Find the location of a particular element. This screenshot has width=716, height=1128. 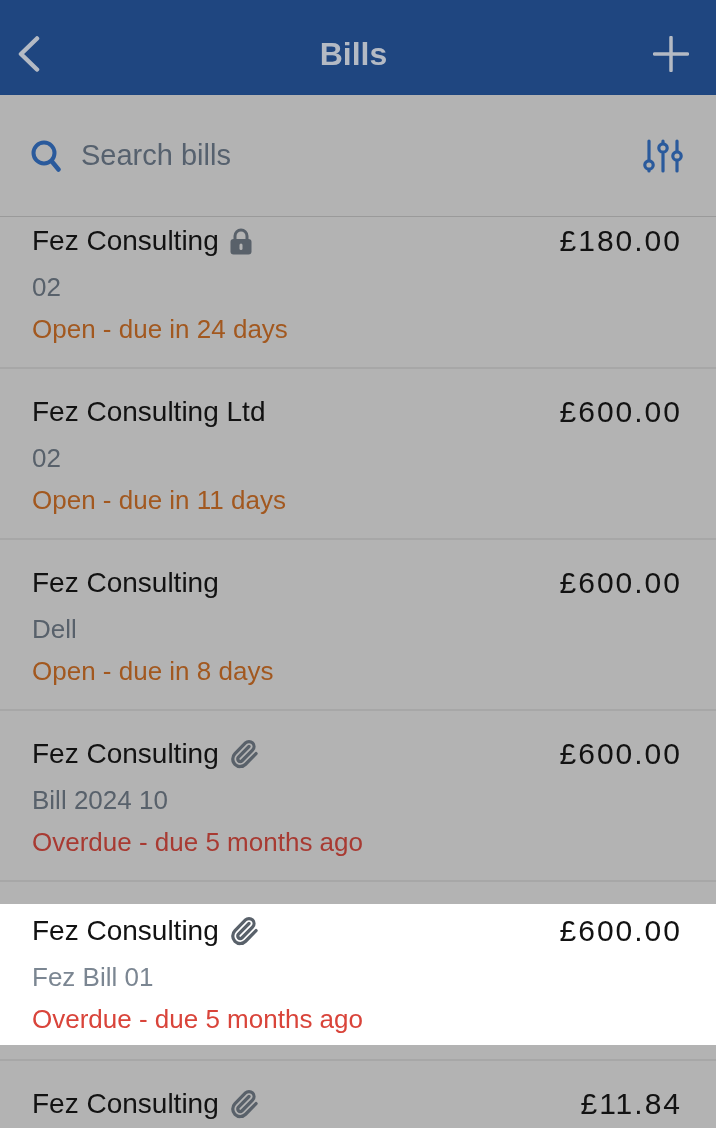

bill-status: Open - due in 11 days is located at coordinates (159, 500).